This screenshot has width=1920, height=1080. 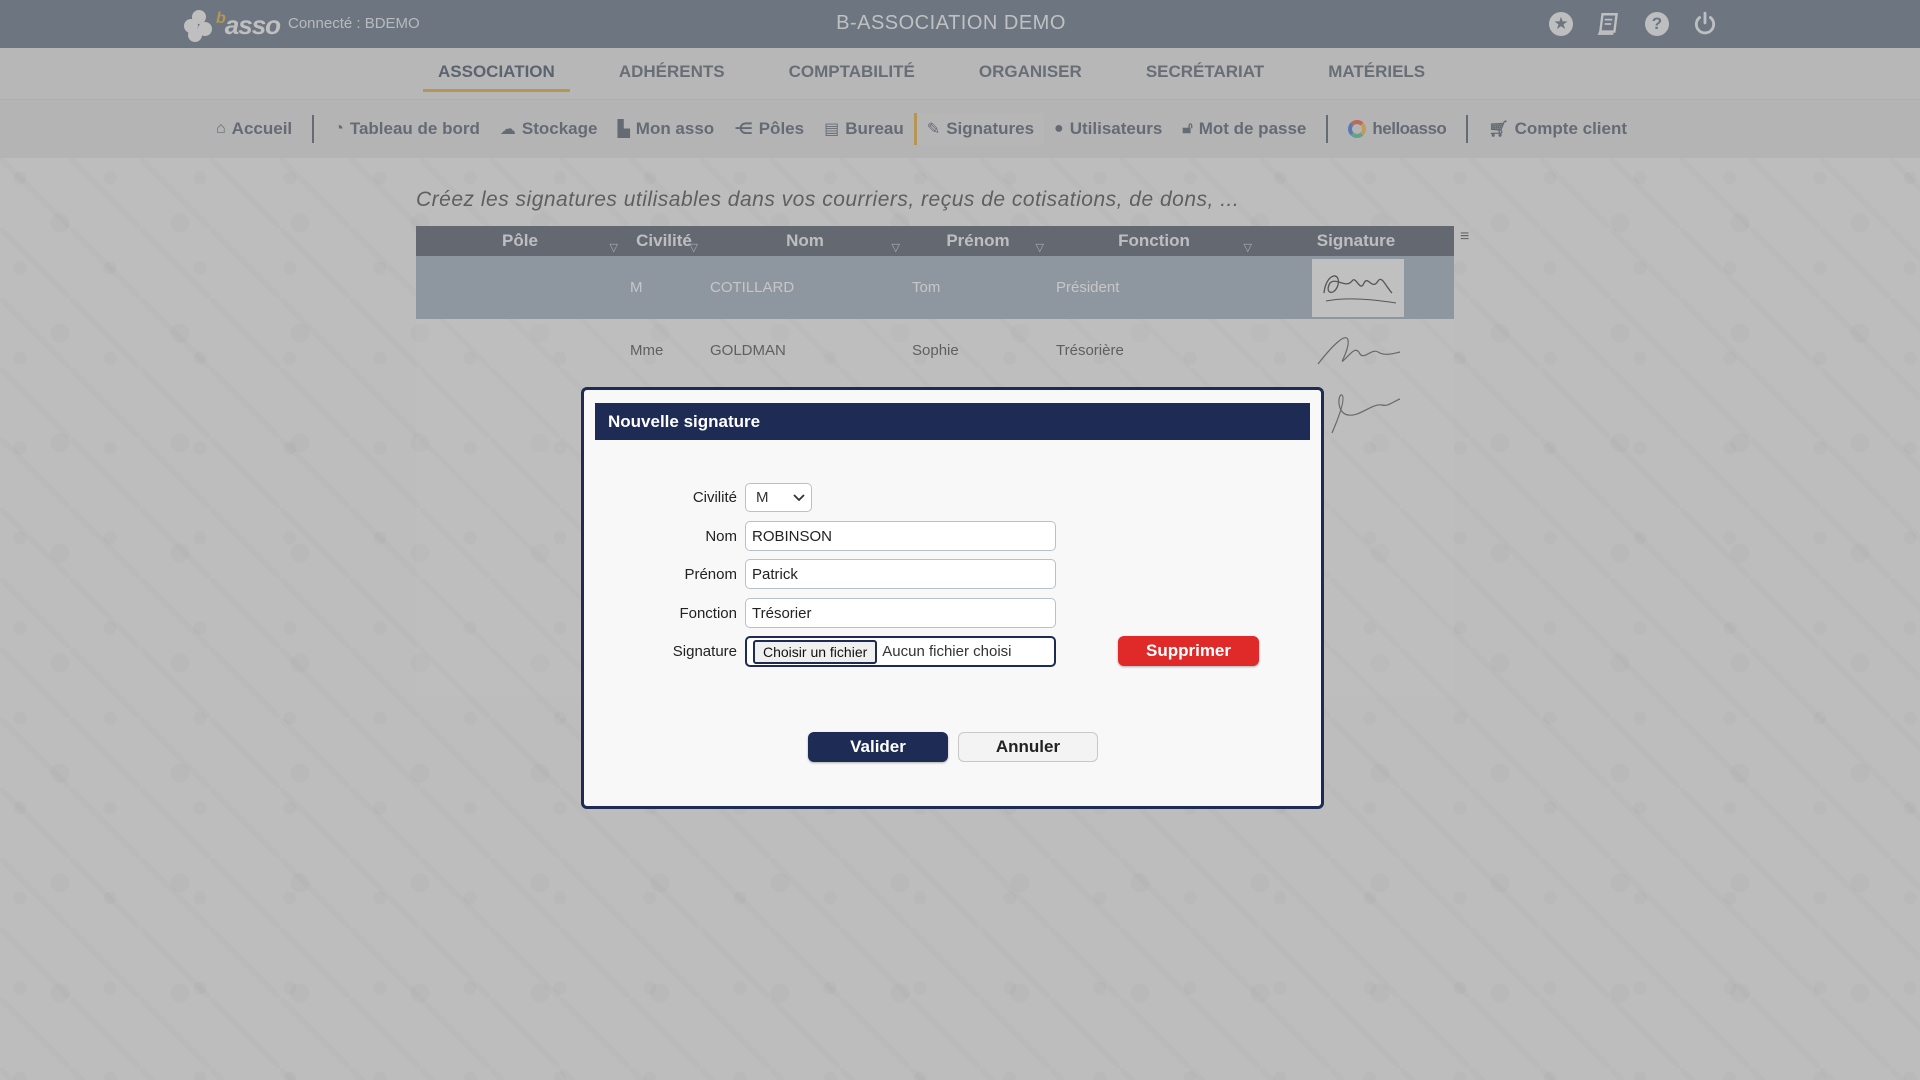 I want to click on nom-label: Nom, so click(x=721, y=536).